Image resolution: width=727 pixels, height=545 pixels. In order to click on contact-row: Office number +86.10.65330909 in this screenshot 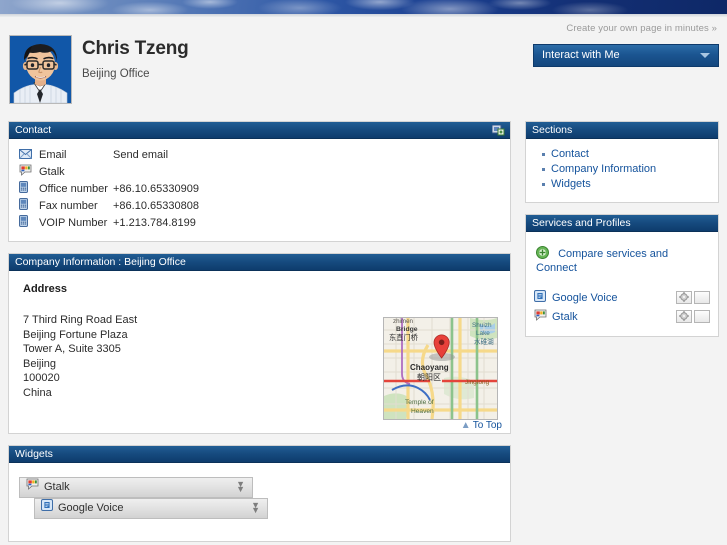, I will do `click(259, 188)`.